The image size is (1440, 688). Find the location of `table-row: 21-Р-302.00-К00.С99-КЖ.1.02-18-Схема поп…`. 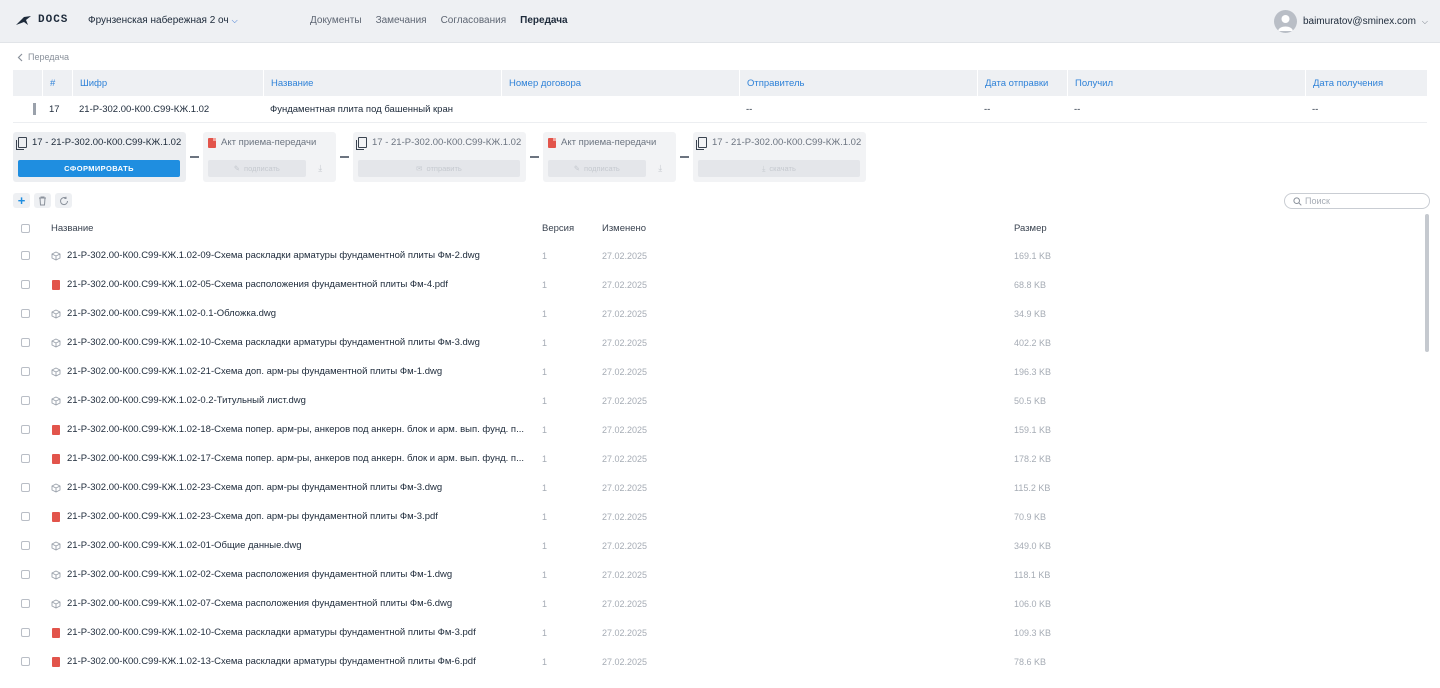

table-row: 21-Р-302.00-К00.С99-КЖ.1.02-18-Схема поп… is located at coordinates (717, 429).